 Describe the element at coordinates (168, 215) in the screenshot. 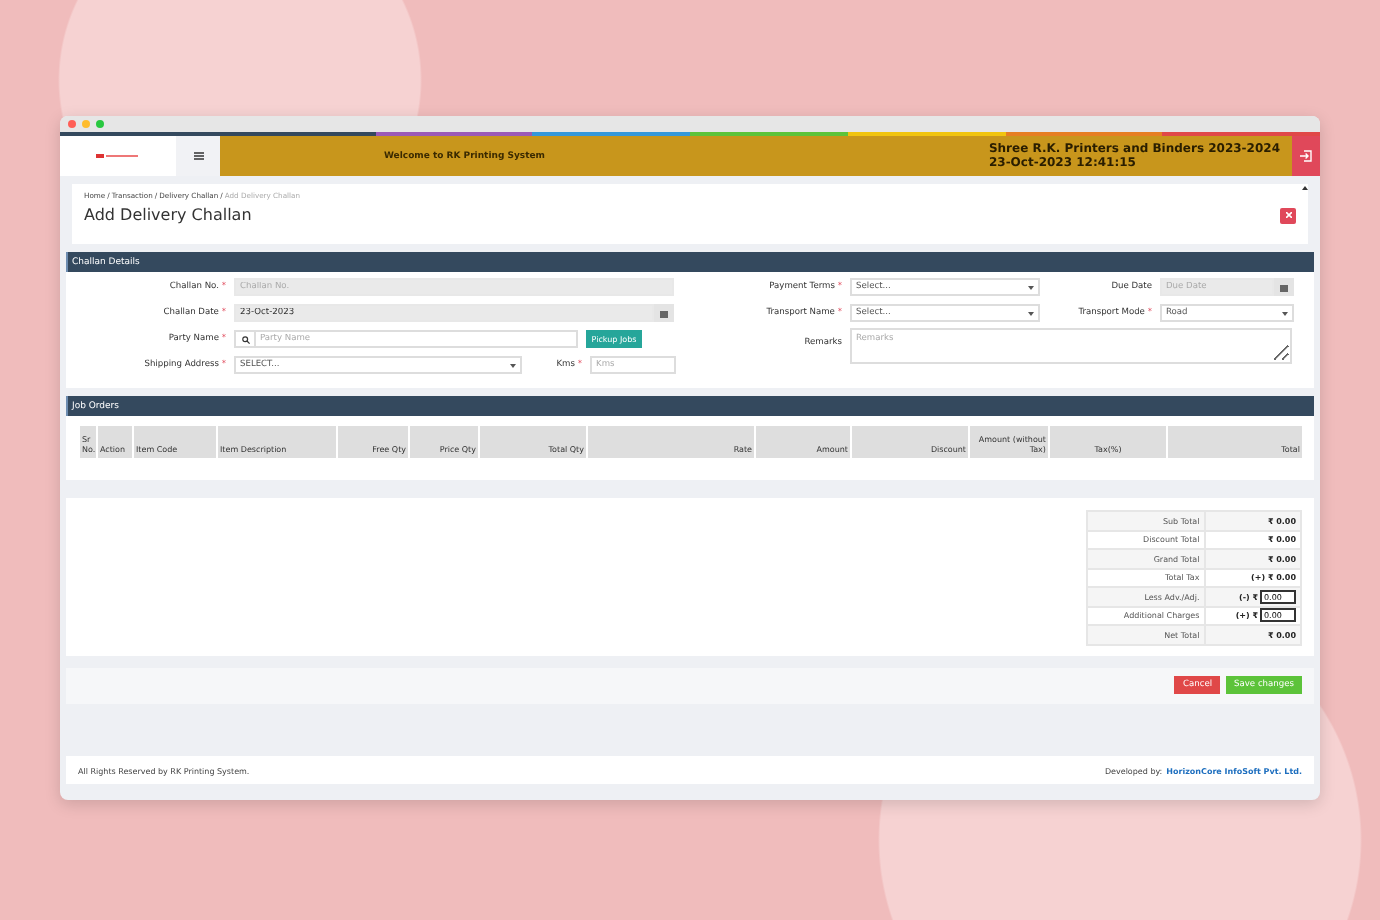

I see `page-title: Add Delivery Challan` at that location.